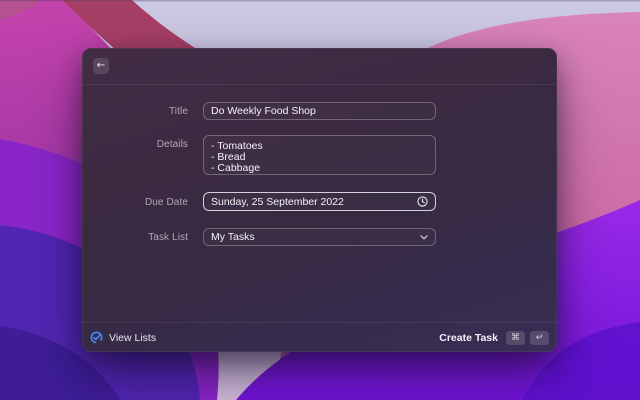 This screenshot has height=400, width=640. I want to click on title-input, so click(319, 111).